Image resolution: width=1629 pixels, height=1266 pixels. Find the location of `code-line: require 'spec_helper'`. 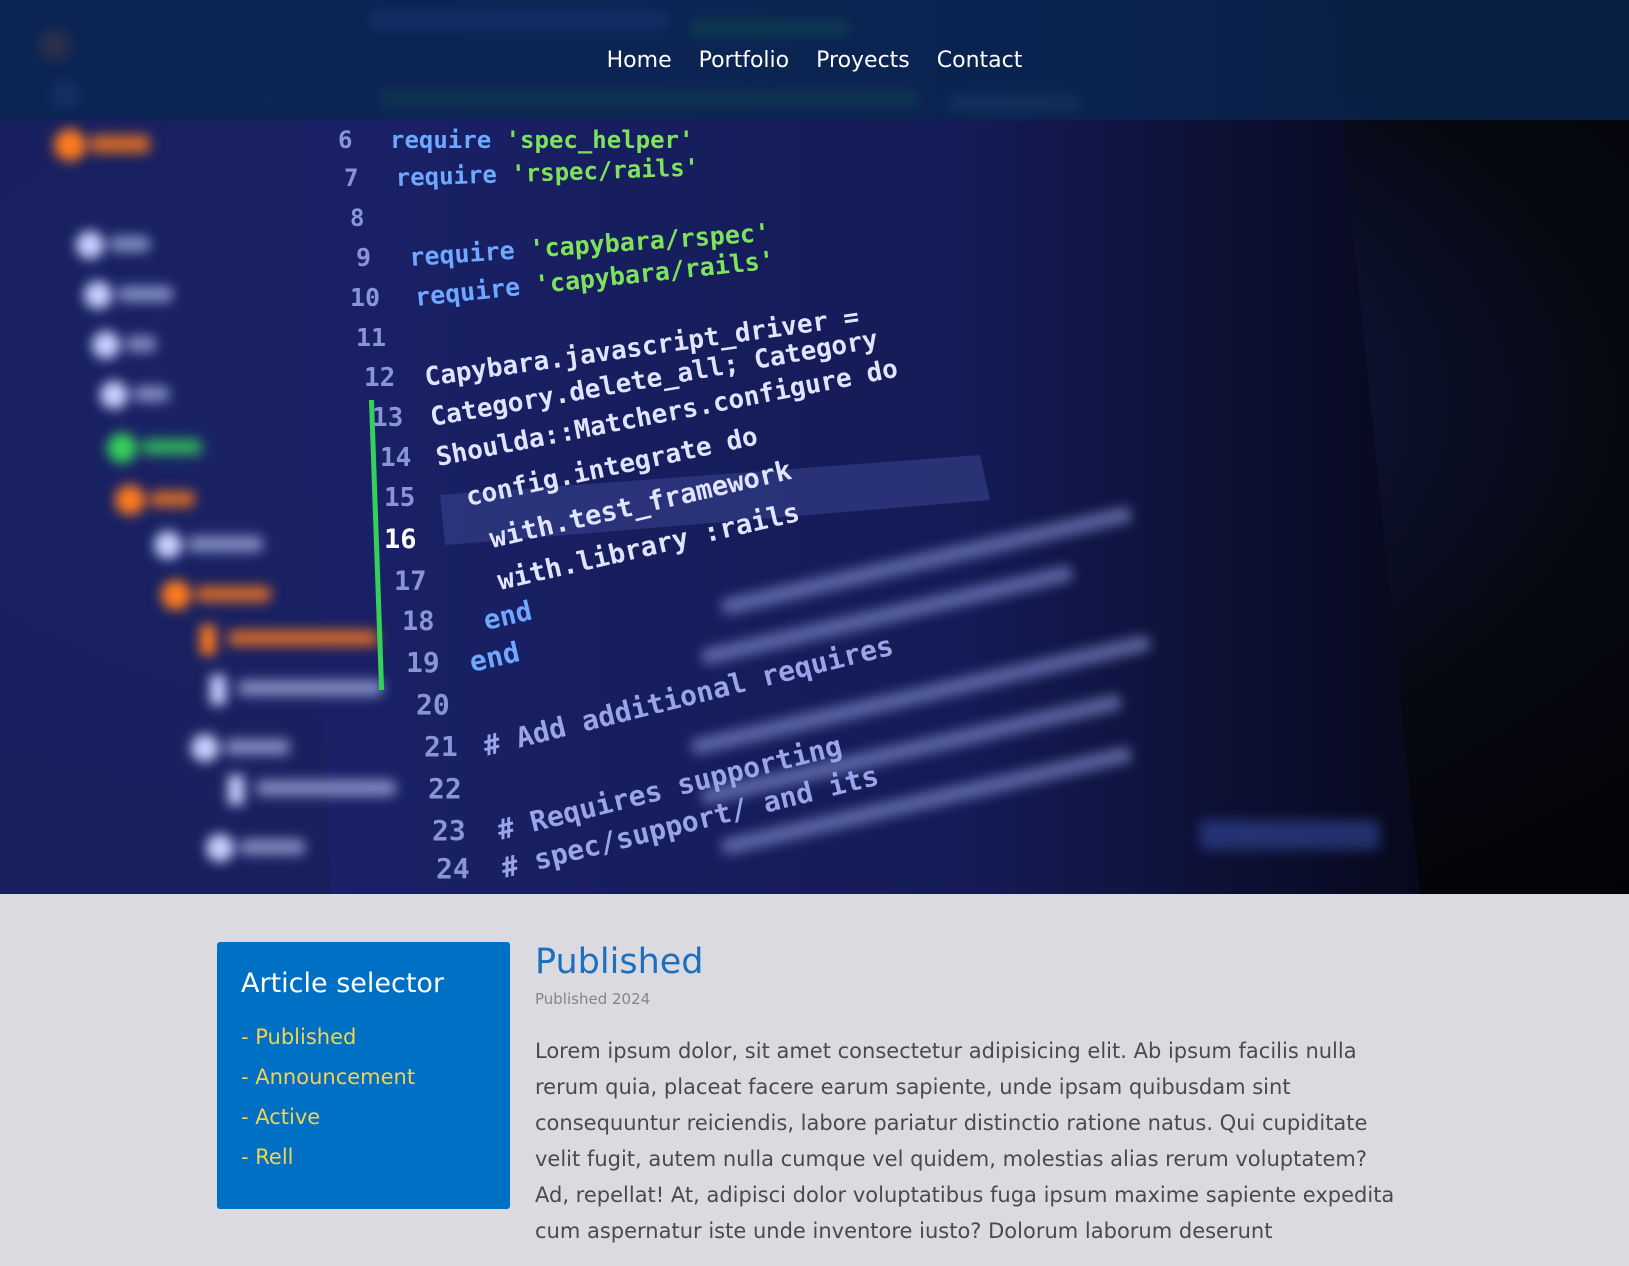

code-line: require 'spec_helper' is located at coordinates (541, 140).